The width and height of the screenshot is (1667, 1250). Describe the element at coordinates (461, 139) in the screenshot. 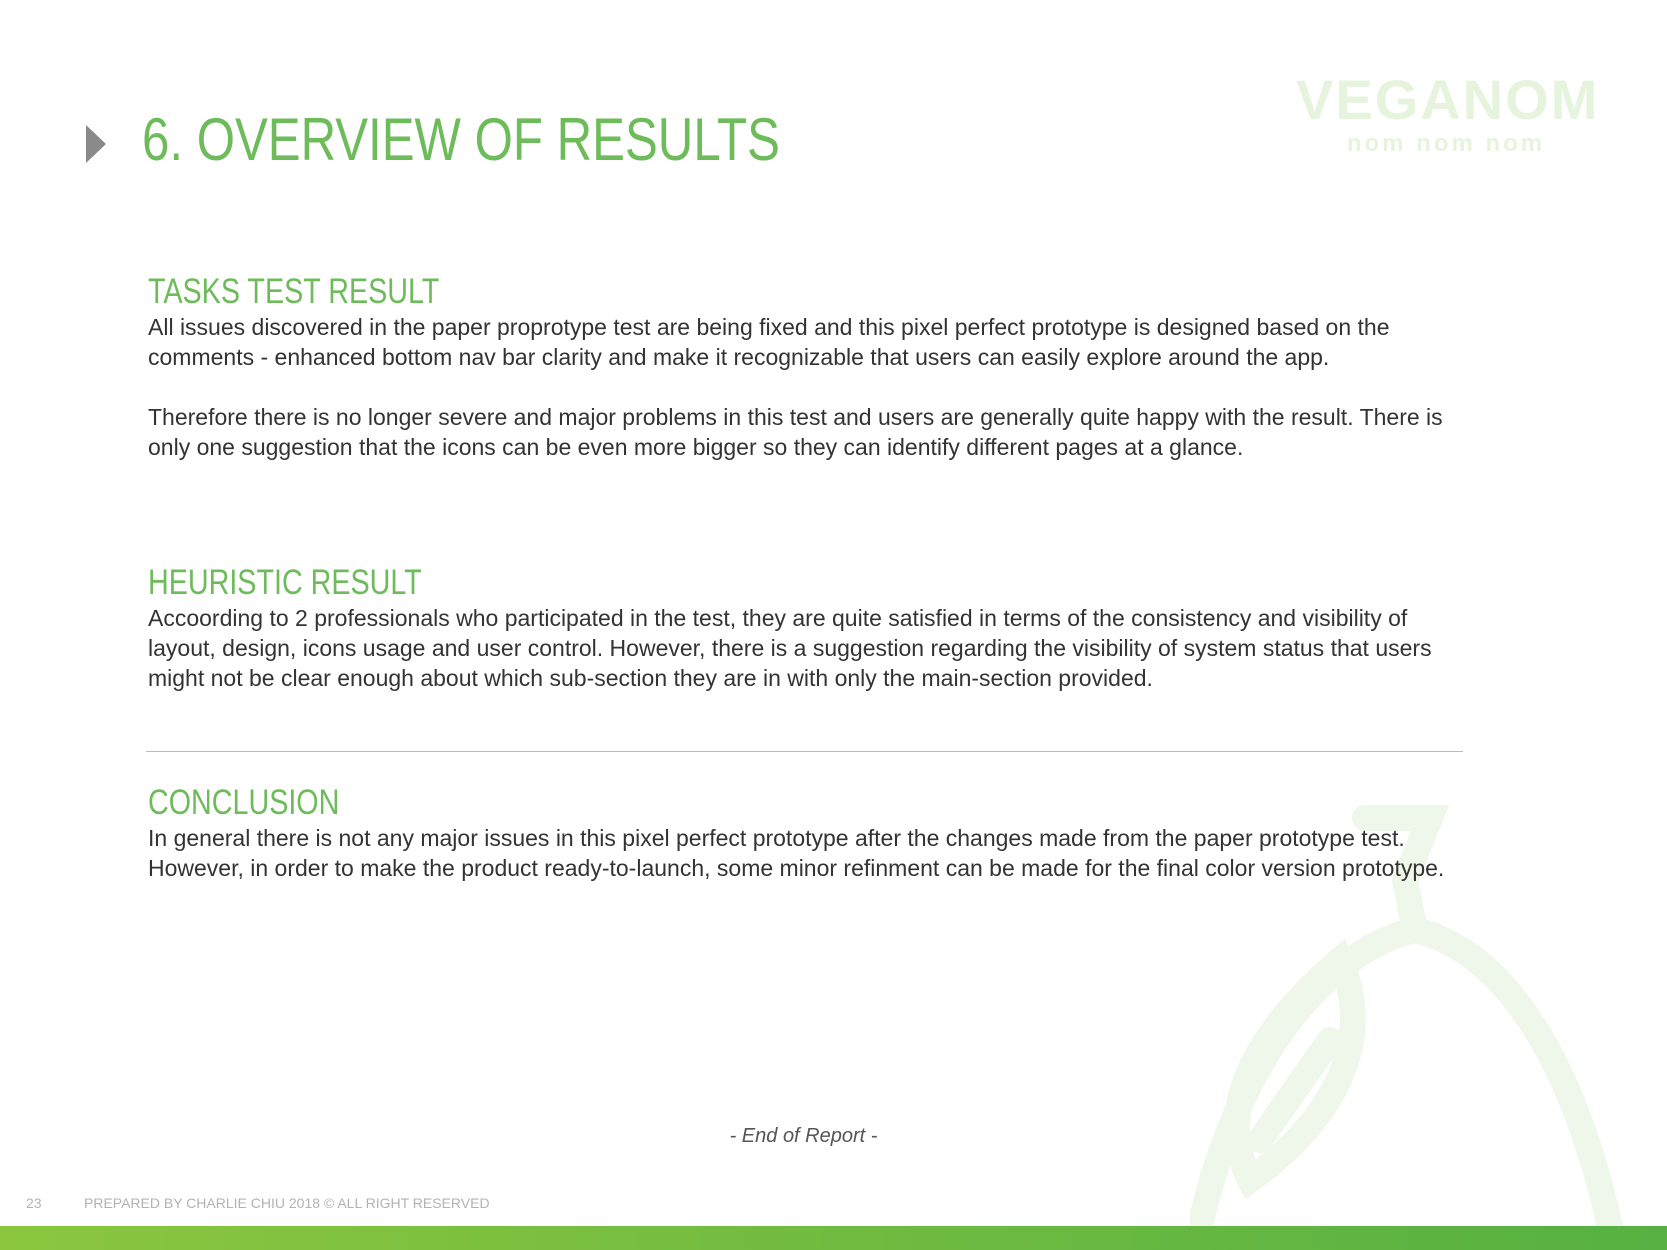

I see `page-title: 6. OVERVIEW OF RESULTS` at that location.